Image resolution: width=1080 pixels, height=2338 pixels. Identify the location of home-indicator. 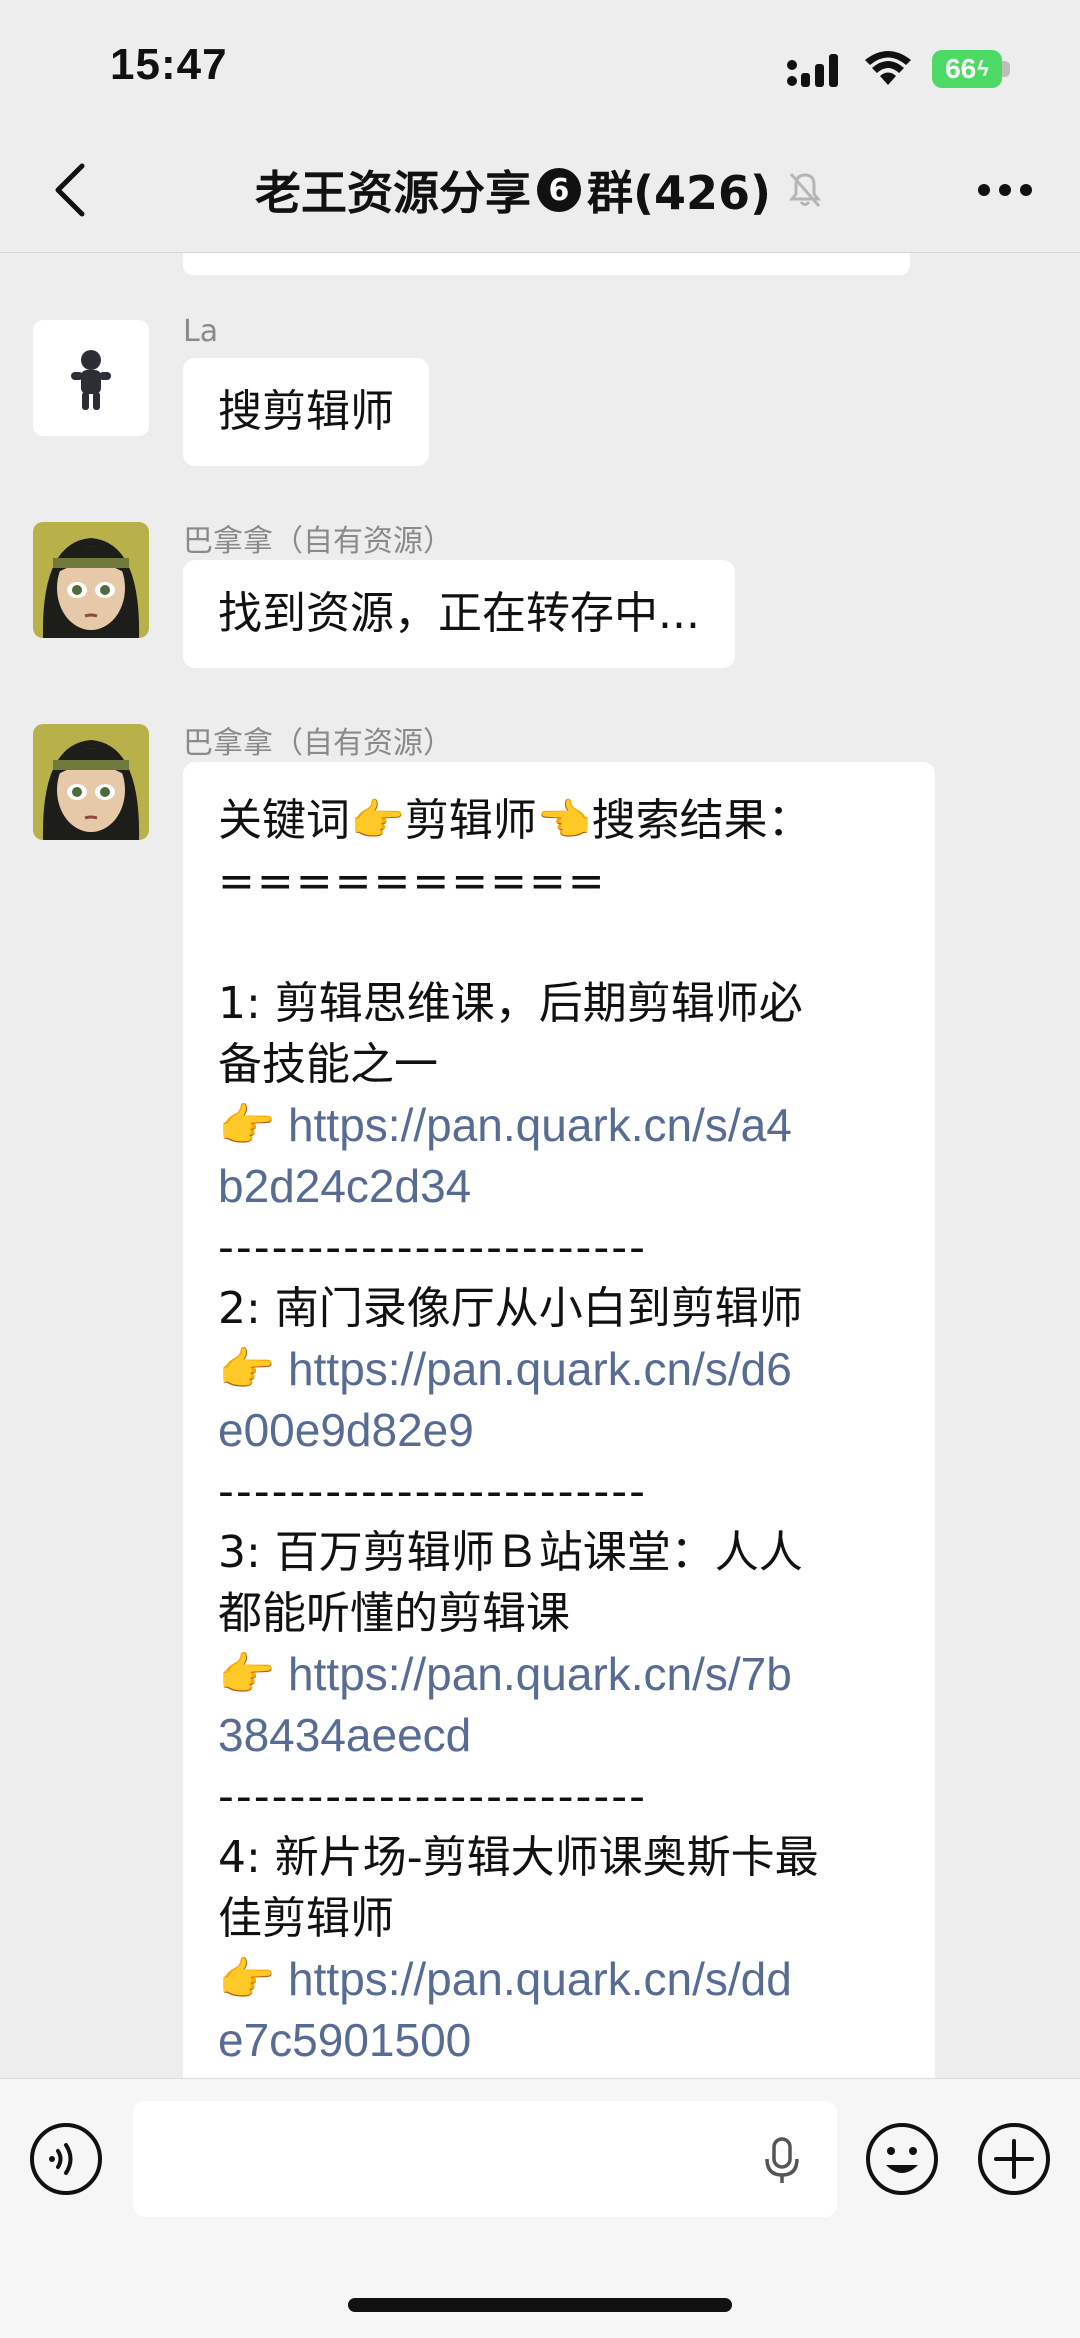
(540, 2305).